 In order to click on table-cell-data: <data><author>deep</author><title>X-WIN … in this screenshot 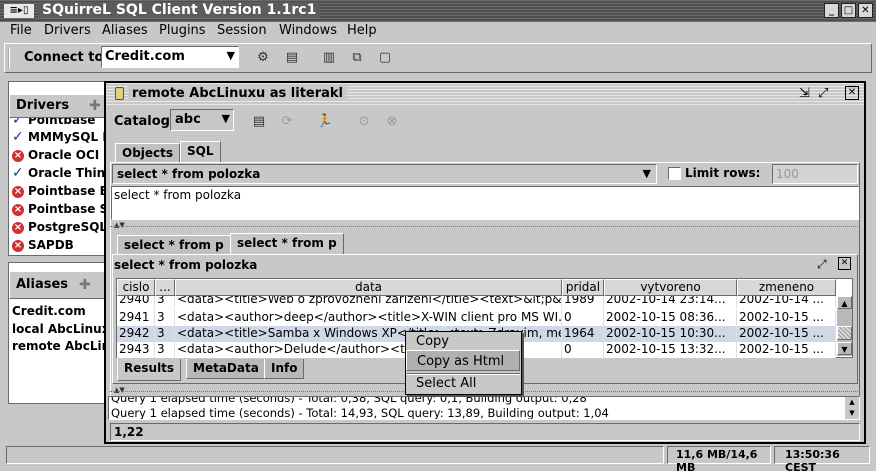, I will do `click(368, 318)`.